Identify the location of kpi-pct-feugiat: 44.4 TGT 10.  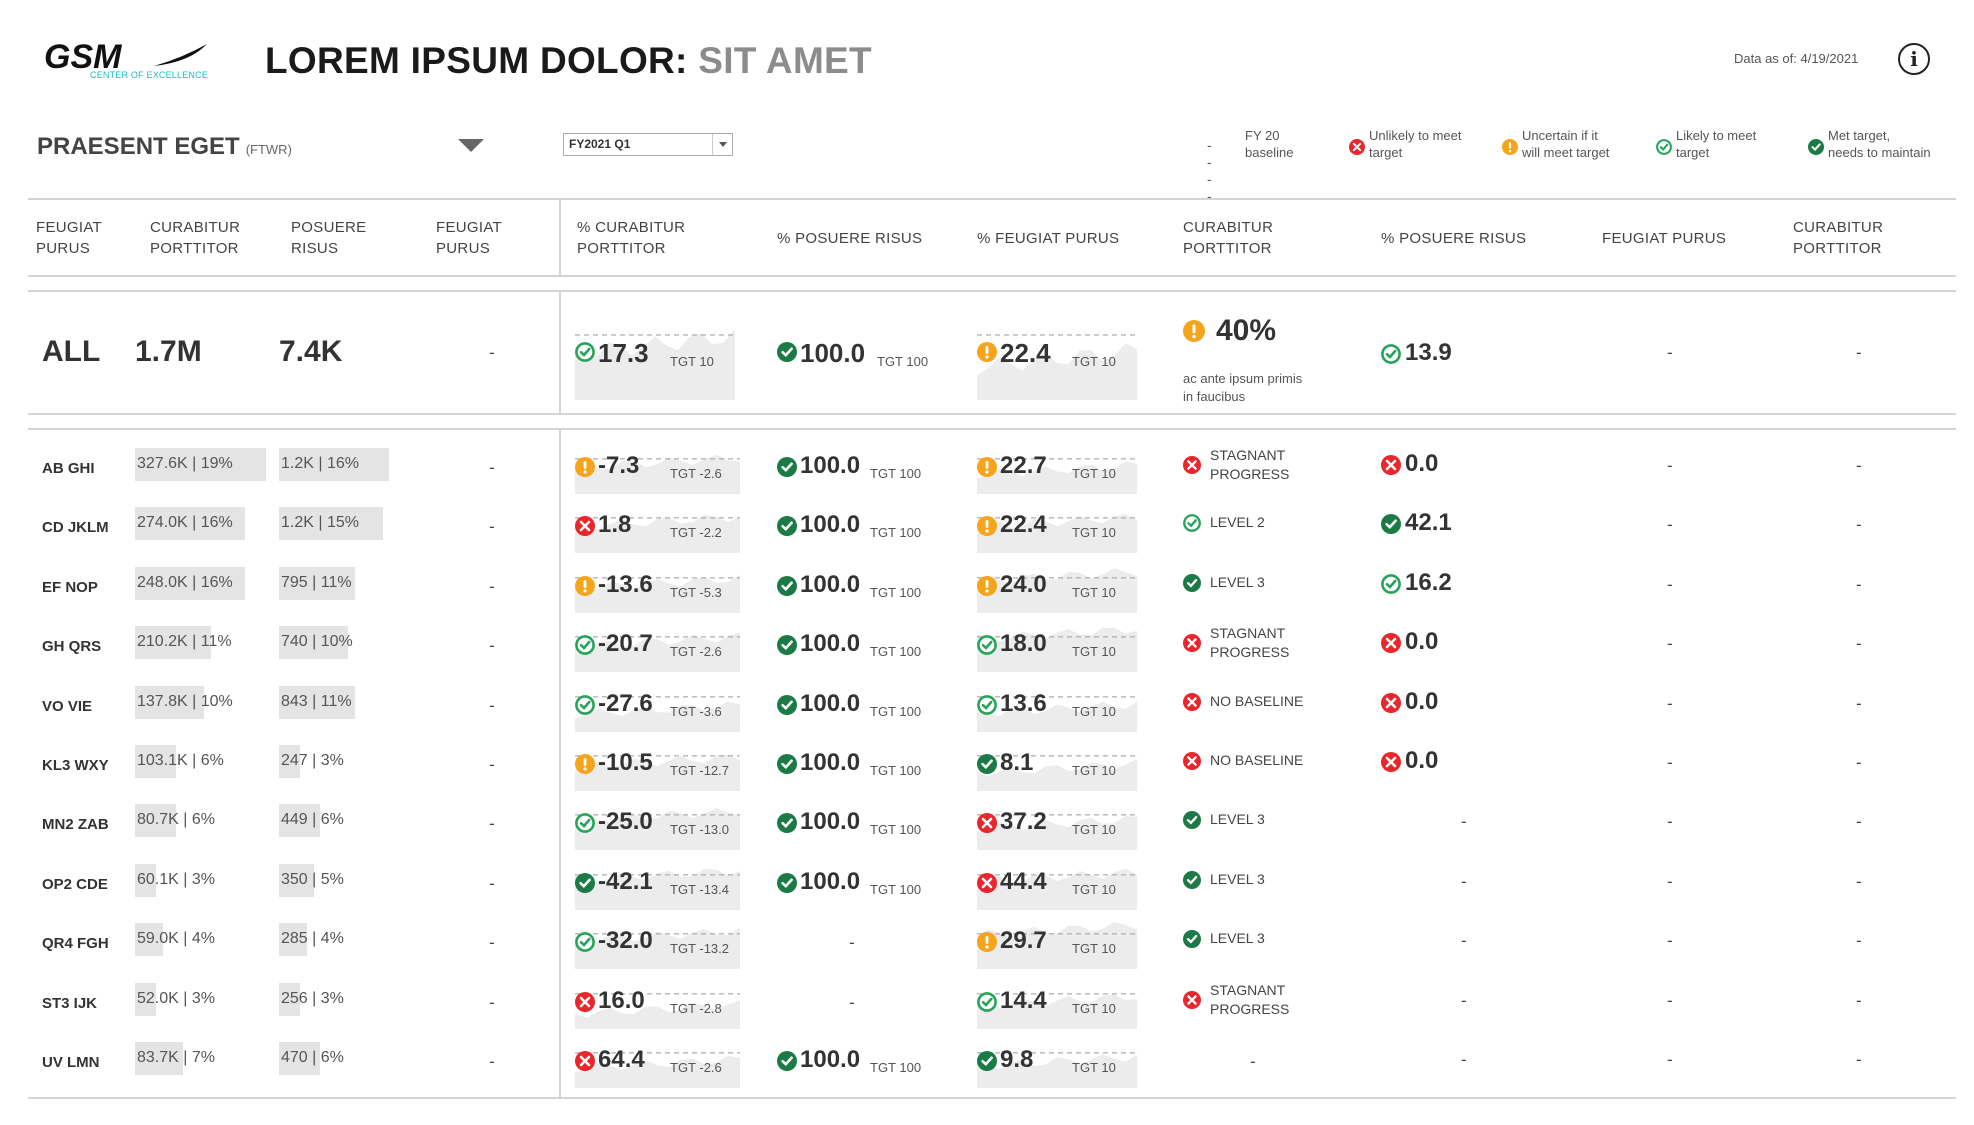
(1057, 883).